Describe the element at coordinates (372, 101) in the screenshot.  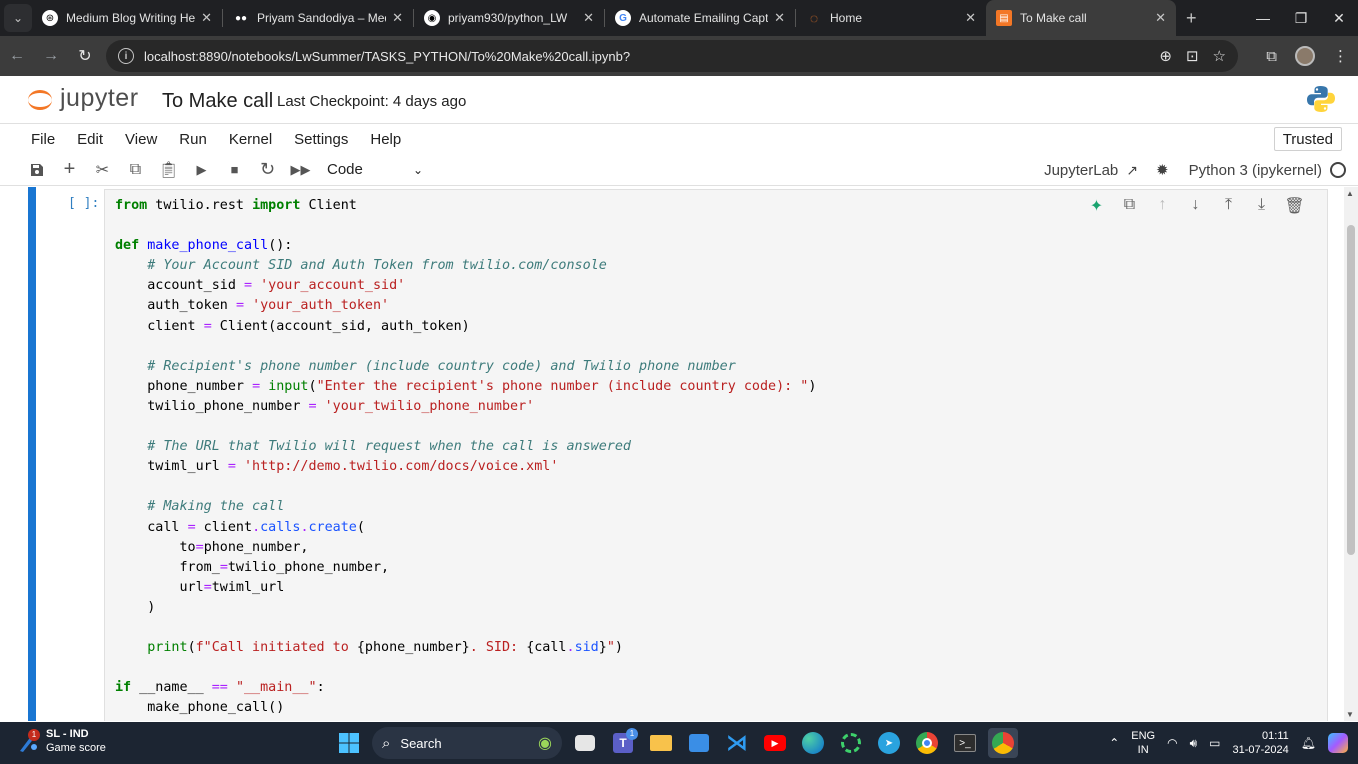
I see `last-checkpoint: Last Checkpoint: 4 days ago` at that location.